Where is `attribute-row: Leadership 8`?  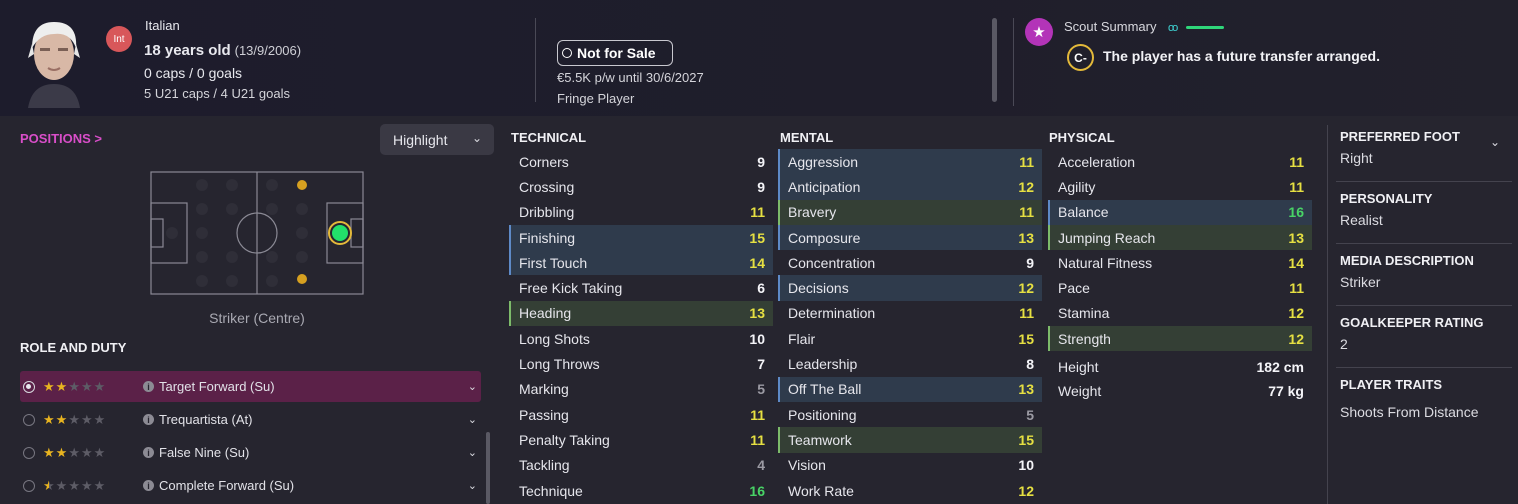
attribute-row: Leadership 8 is located at coordinates (910, 363).